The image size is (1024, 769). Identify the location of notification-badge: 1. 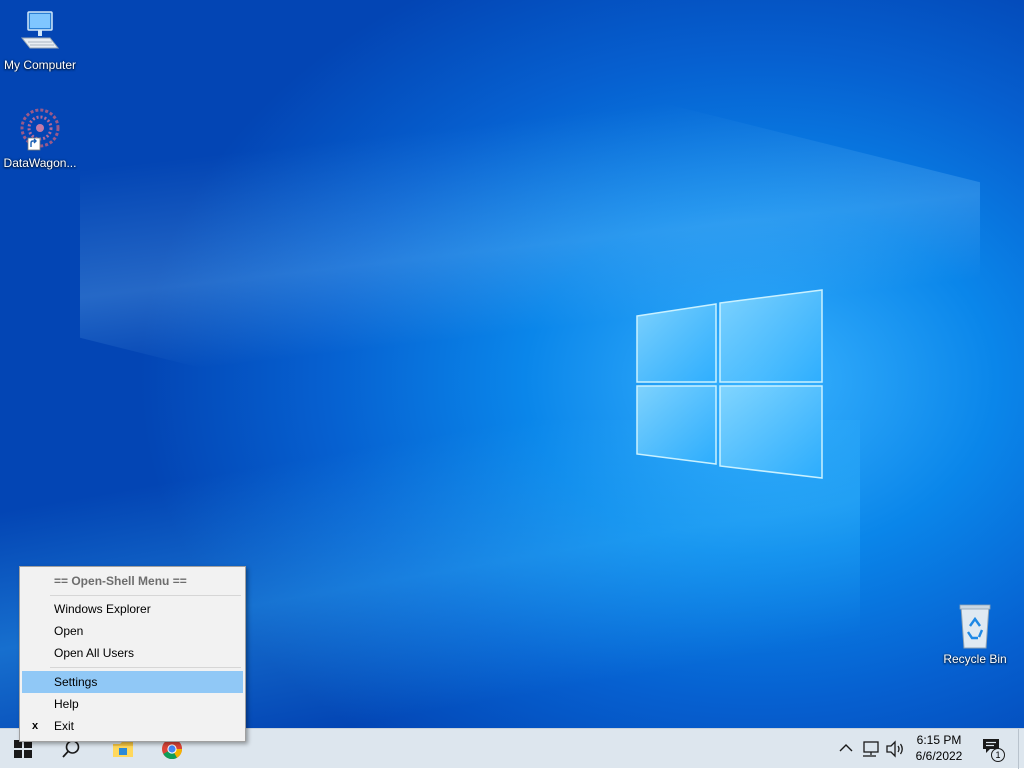
(998, 755).